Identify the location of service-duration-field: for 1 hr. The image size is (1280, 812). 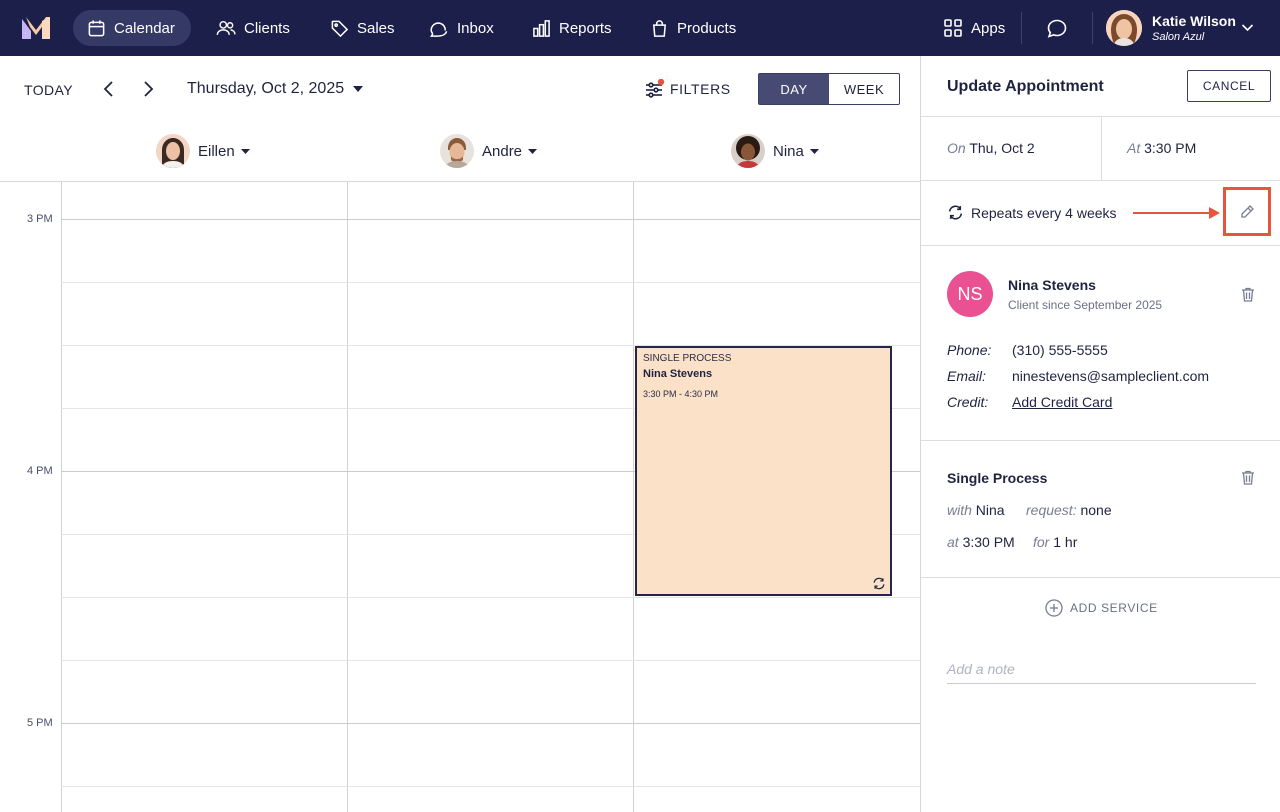
(1055, 542).